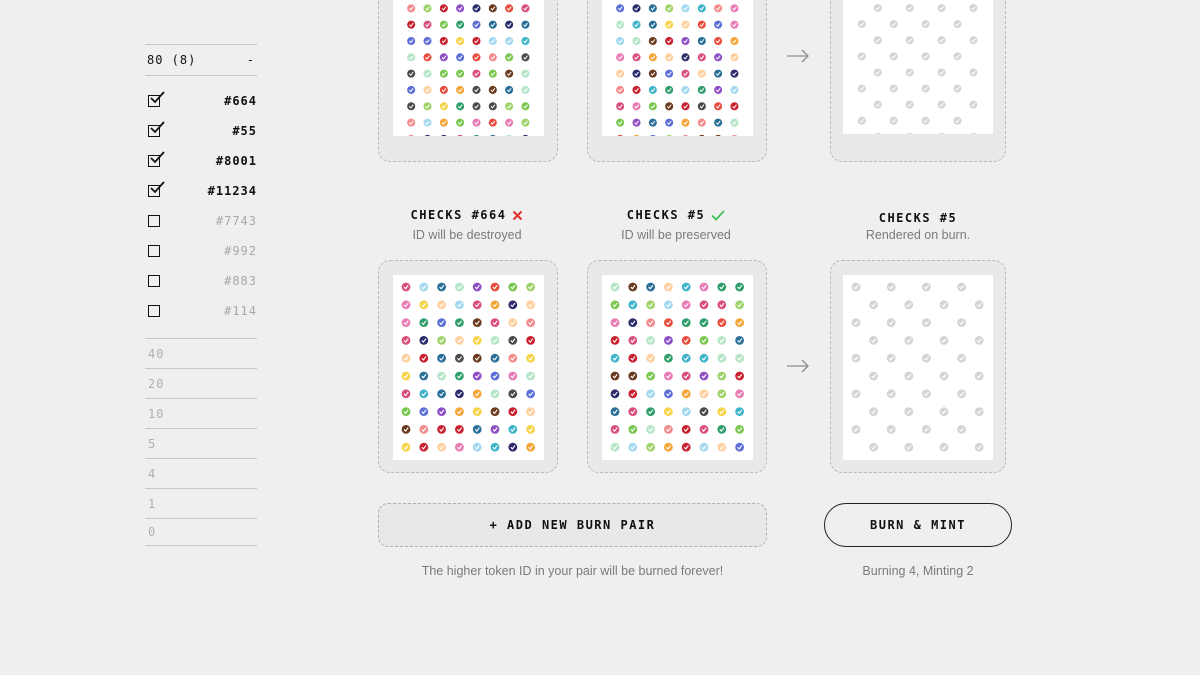 The image size is (1200, 675). What do you see at coordinates (201, 251) in the screenshot?
I see `token-row: #992` at bounding box center [201, 251].